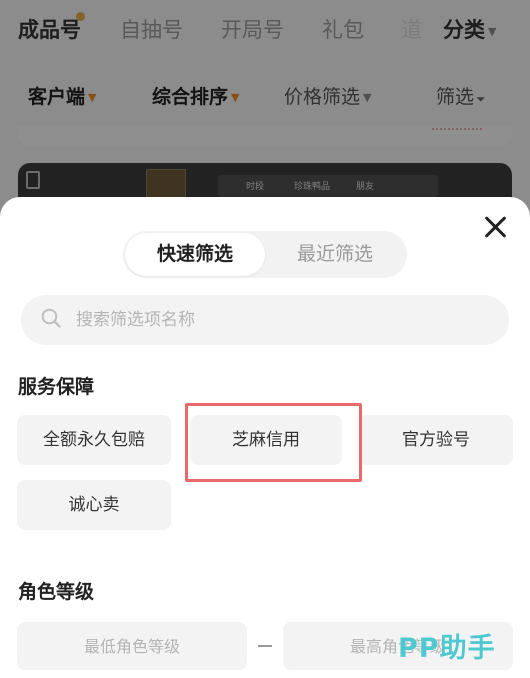  I want to click on option-full-permanent-compensation: 全额永久包赔, so click(94, 440).